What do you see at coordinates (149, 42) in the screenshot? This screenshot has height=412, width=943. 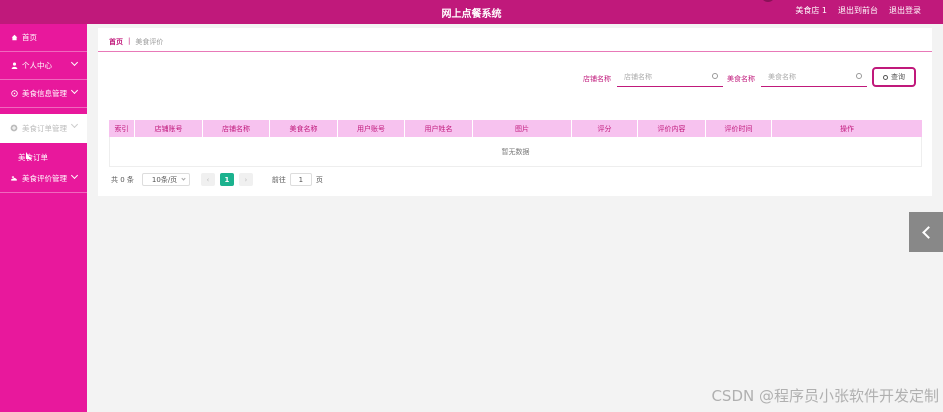 I see `breadcrumb-current: 美食评价` at bounding box center [149, 42].